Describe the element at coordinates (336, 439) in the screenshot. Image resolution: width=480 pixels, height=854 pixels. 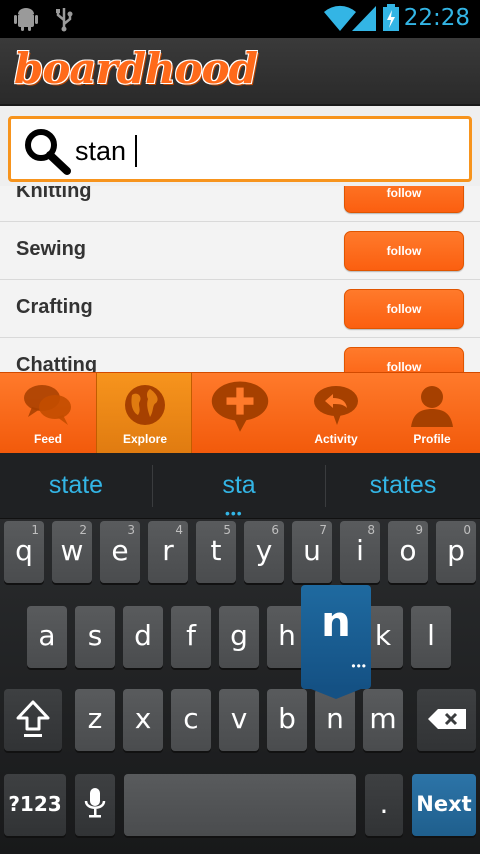
I see `nav-label: Activity` at that location.